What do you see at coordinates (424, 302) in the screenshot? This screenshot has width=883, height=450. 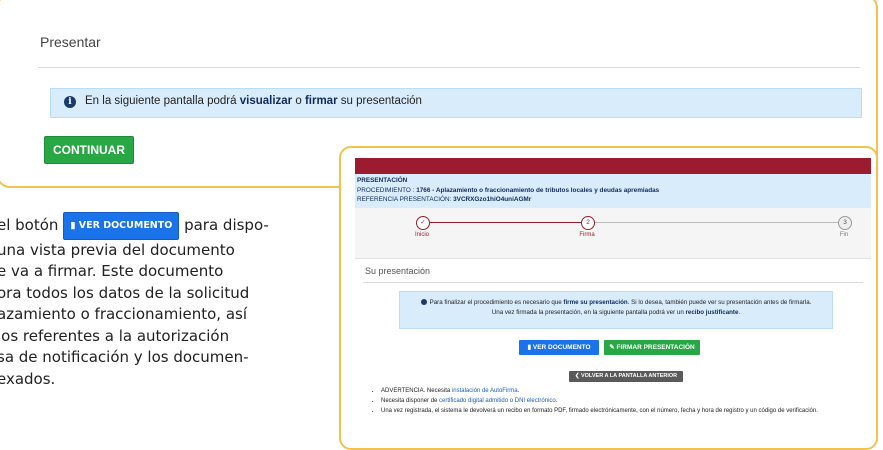 I see `info-icon` at bounding box center [424, 302].